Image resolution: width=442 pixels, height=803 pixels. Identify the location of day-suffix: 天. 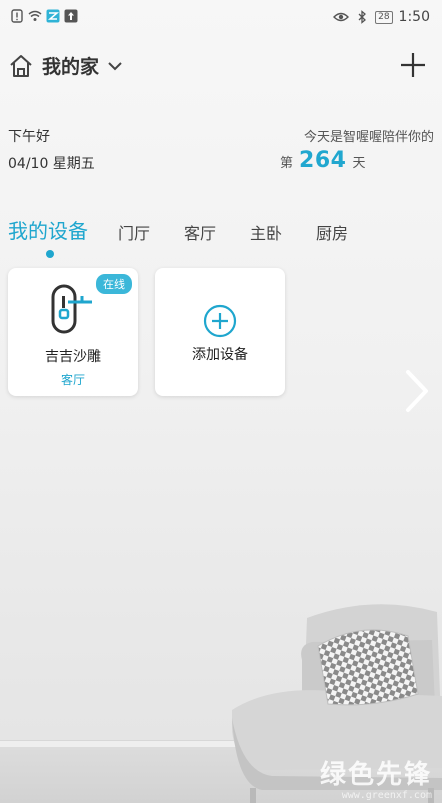
(359, 163).